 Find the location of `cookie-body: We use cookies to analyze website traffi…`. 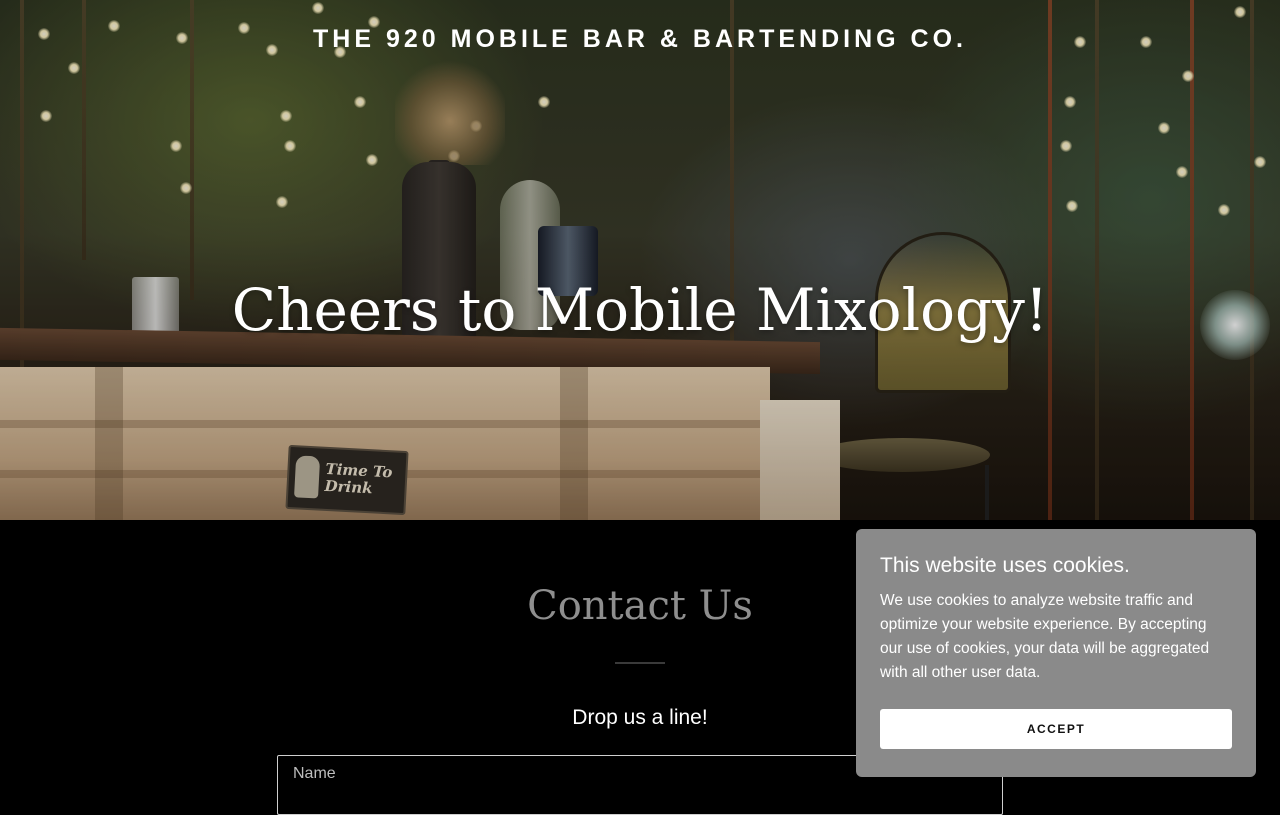

cookie-body: We use cookies to analyze website traffi… is located at coordinates (1045, 636).